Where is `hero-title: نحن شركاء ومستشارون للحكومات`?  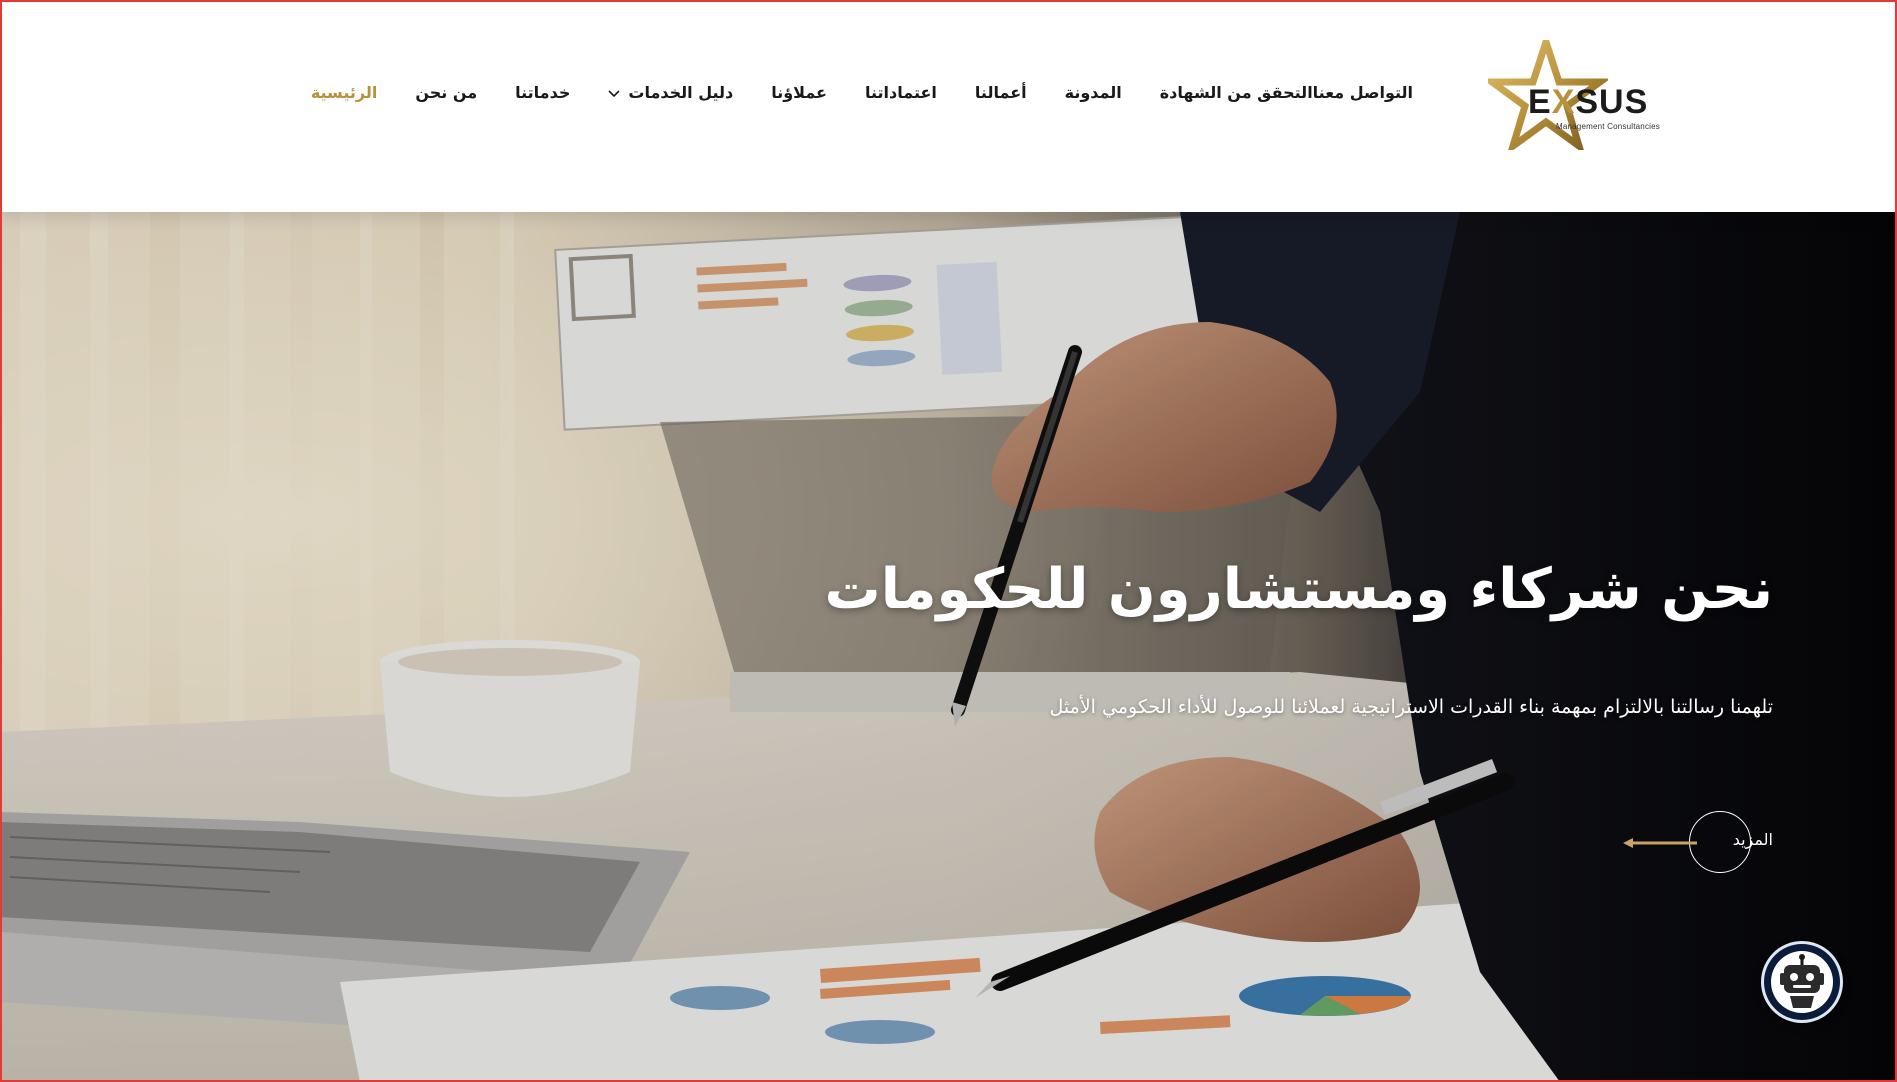
hero-title: نحن شركاء ومستشارون للحكومات is located at coordinates (1298, 589).